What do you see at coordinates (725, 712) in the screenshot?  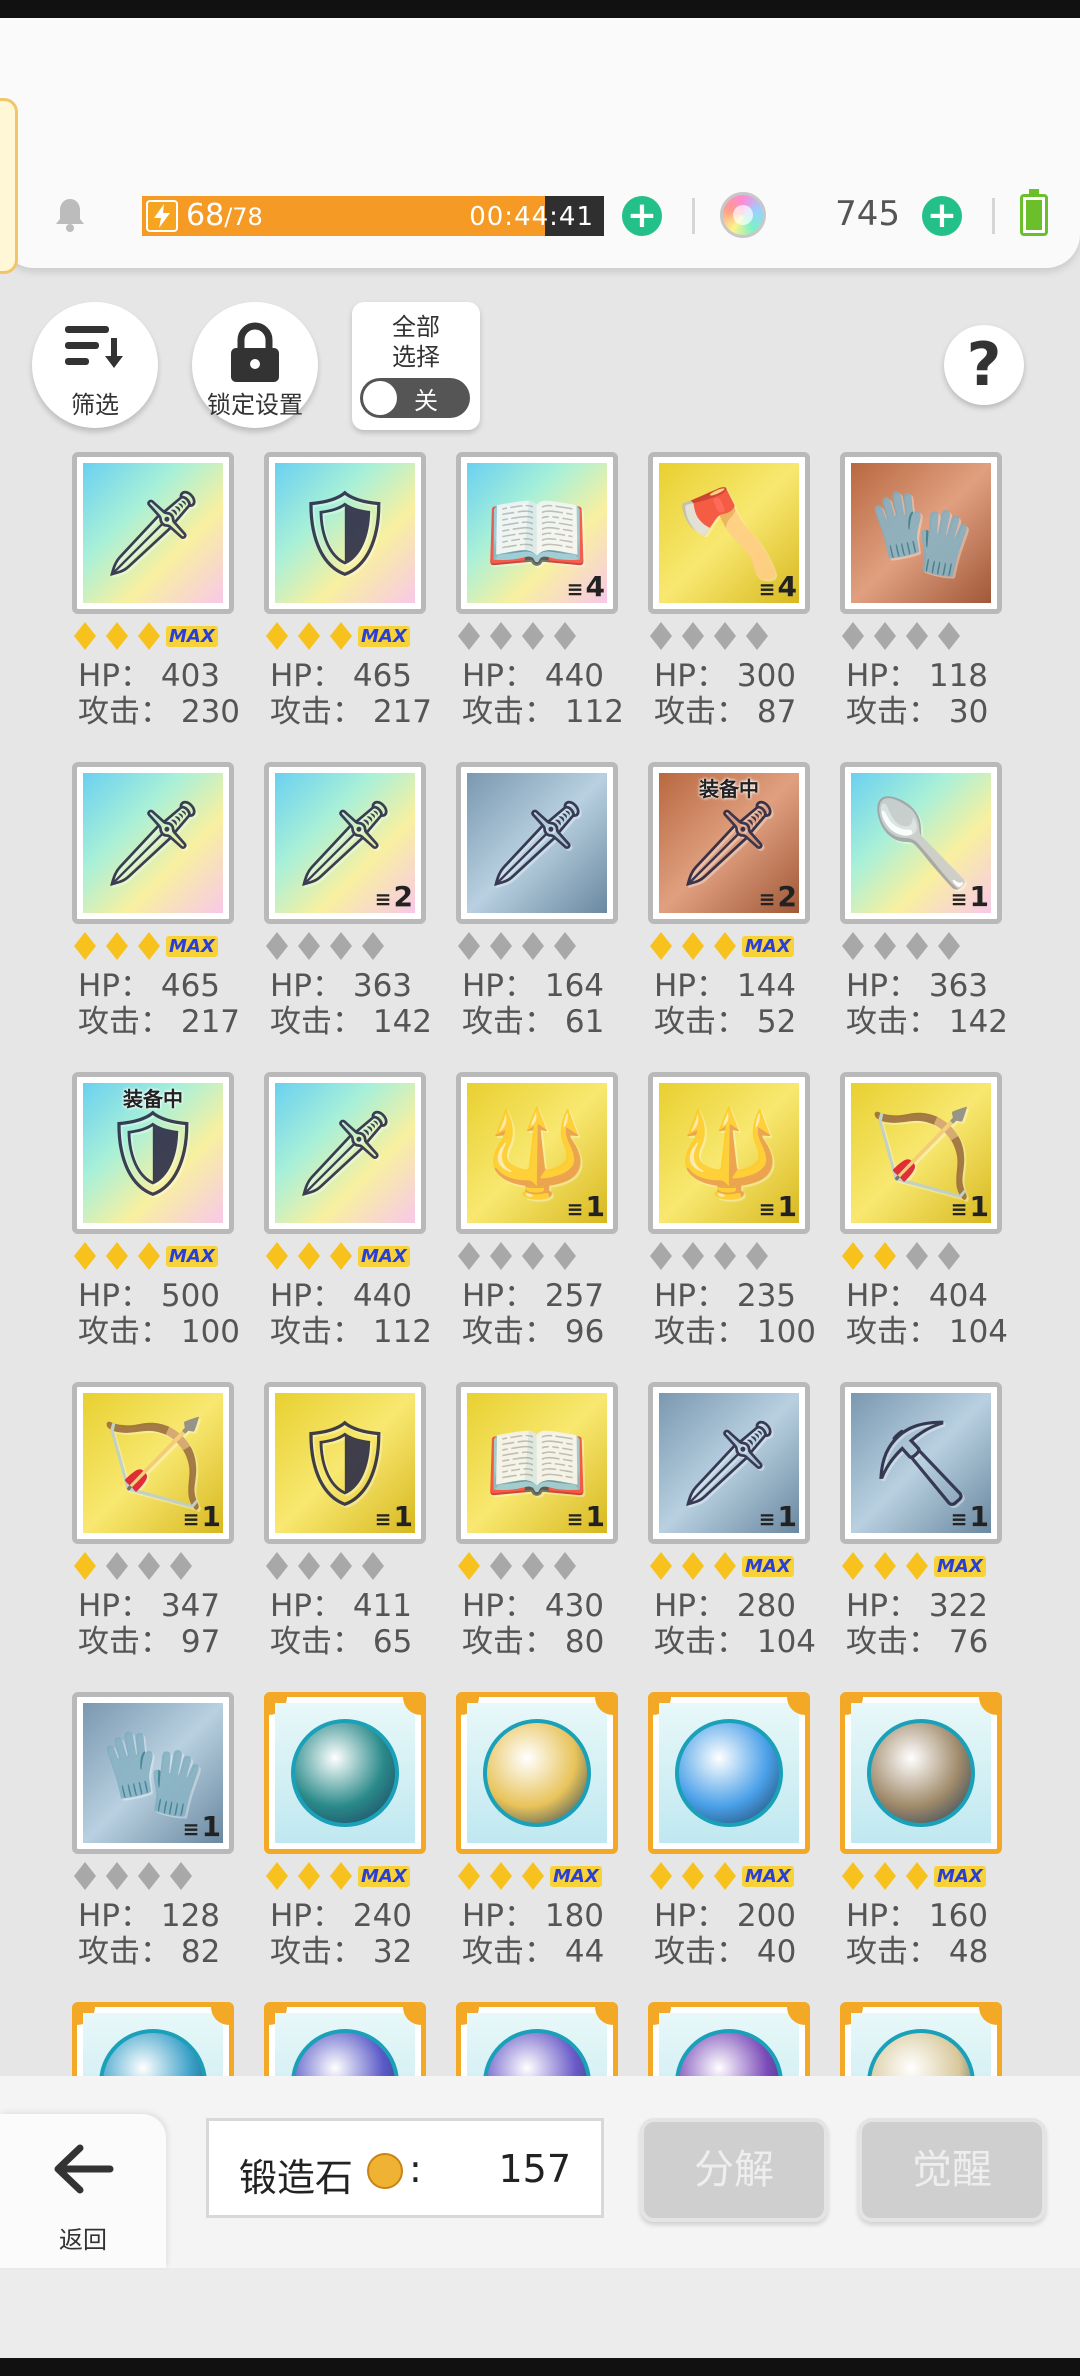 I see `item-attack: 攻击： 87` at bounding box center [725, 712].